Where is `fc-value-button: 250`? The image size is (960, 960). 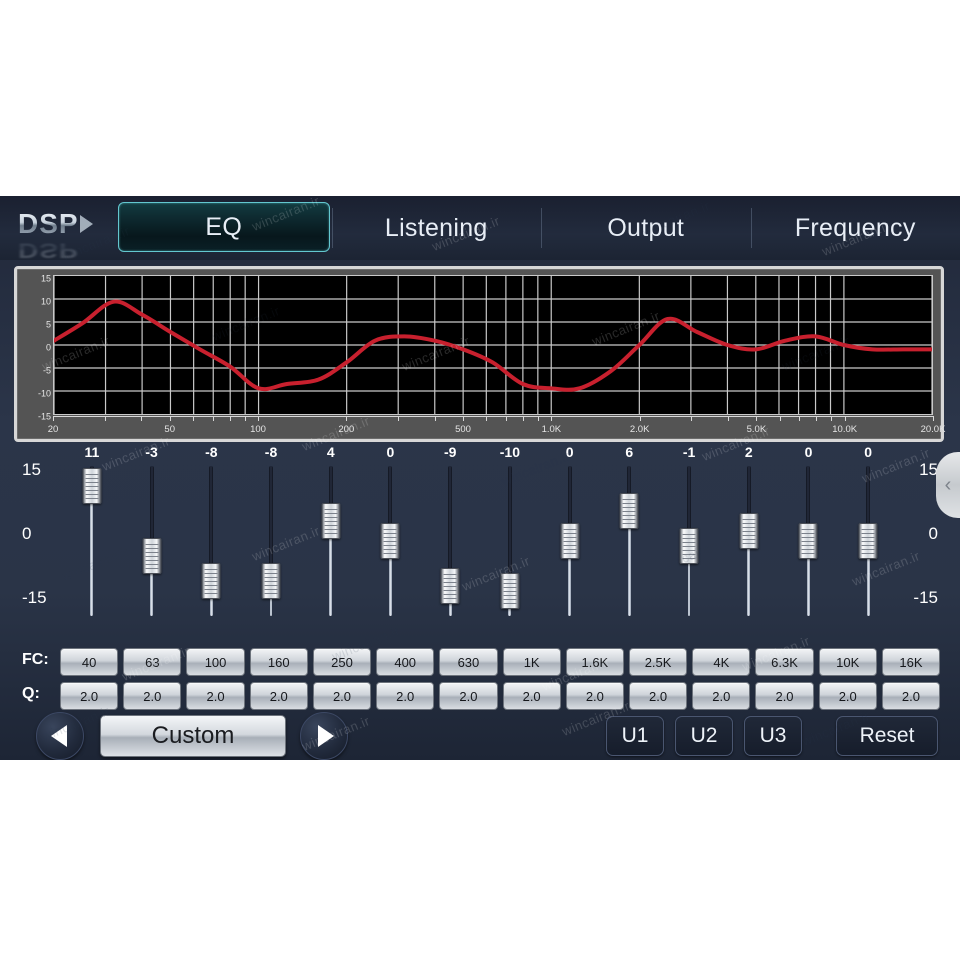
fc-value-button: 250 is located at coordinates (342, 662).